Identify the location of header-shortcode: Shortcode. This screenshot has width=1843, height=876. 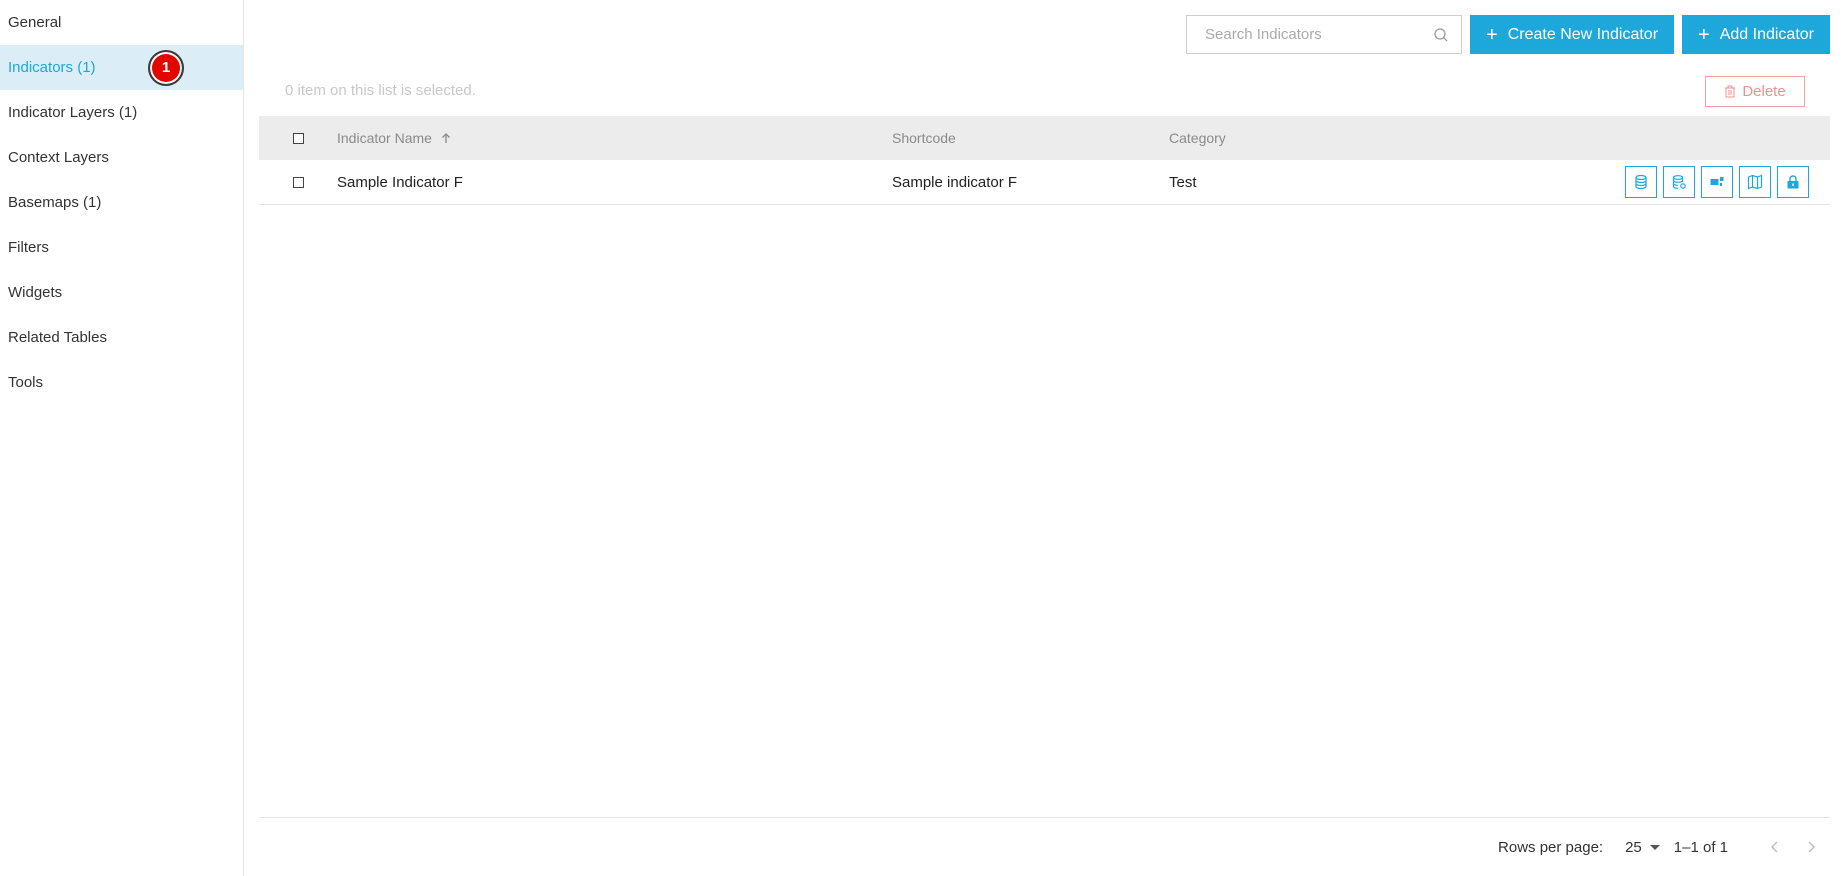
(1030, 138).